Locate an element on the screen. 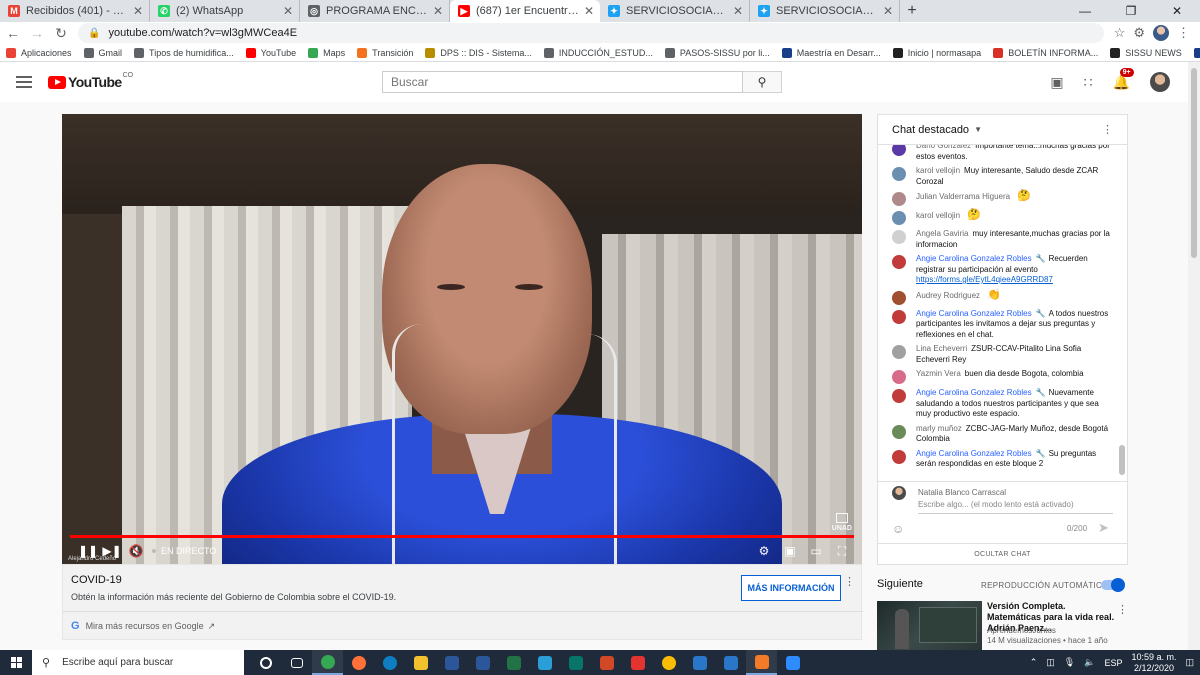  taskbar-edge-icon is located at coordinates (389, 662).